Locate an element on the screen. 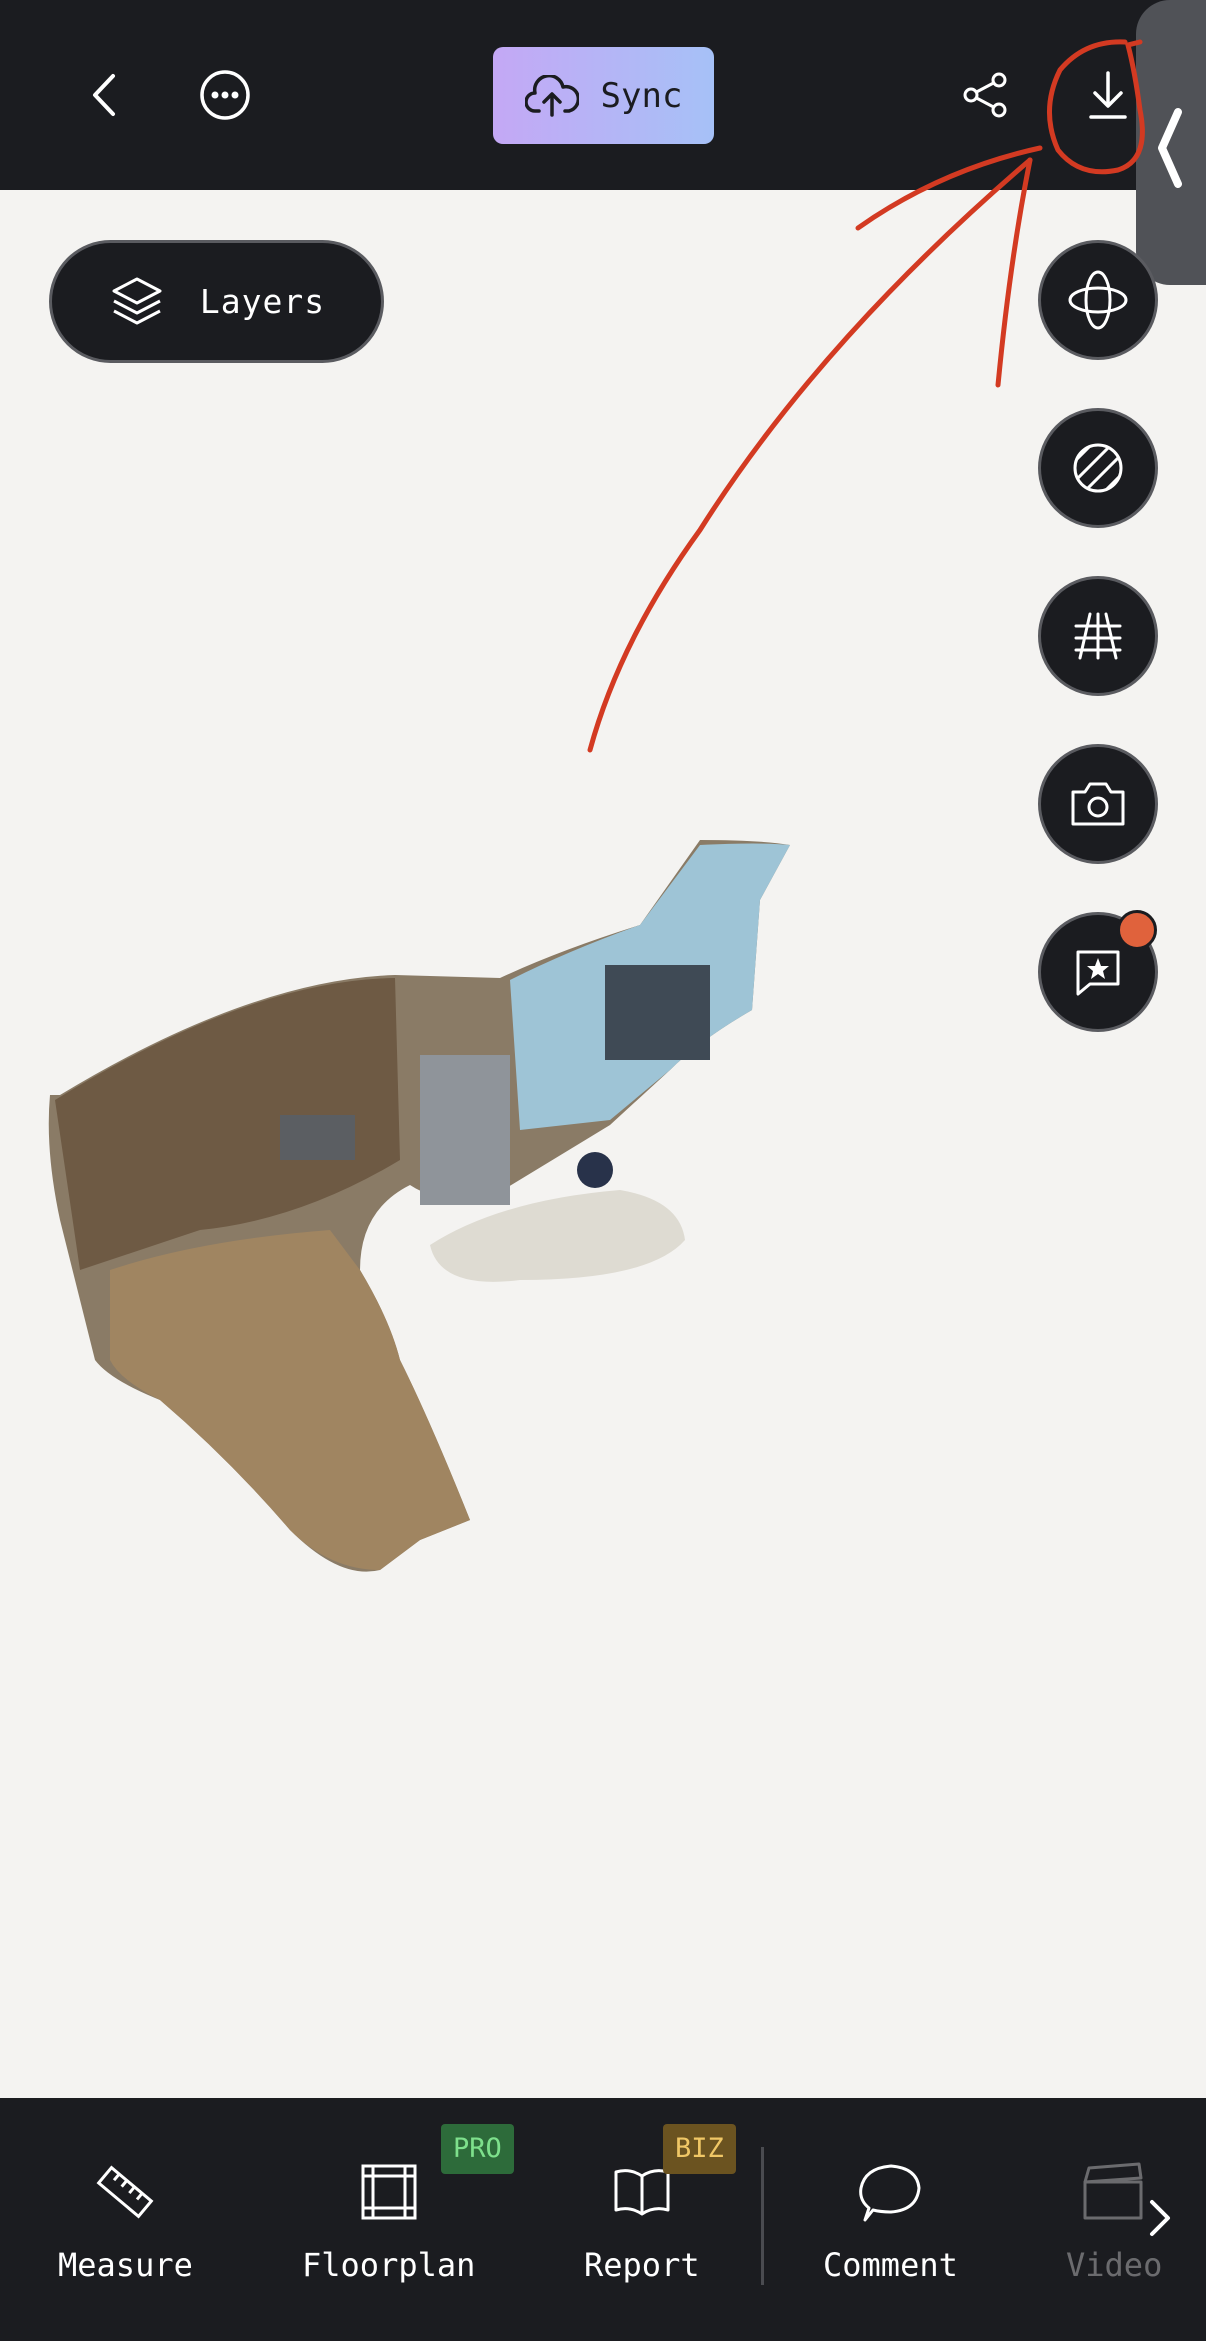  share-icon is located at coordinates (985, 95).